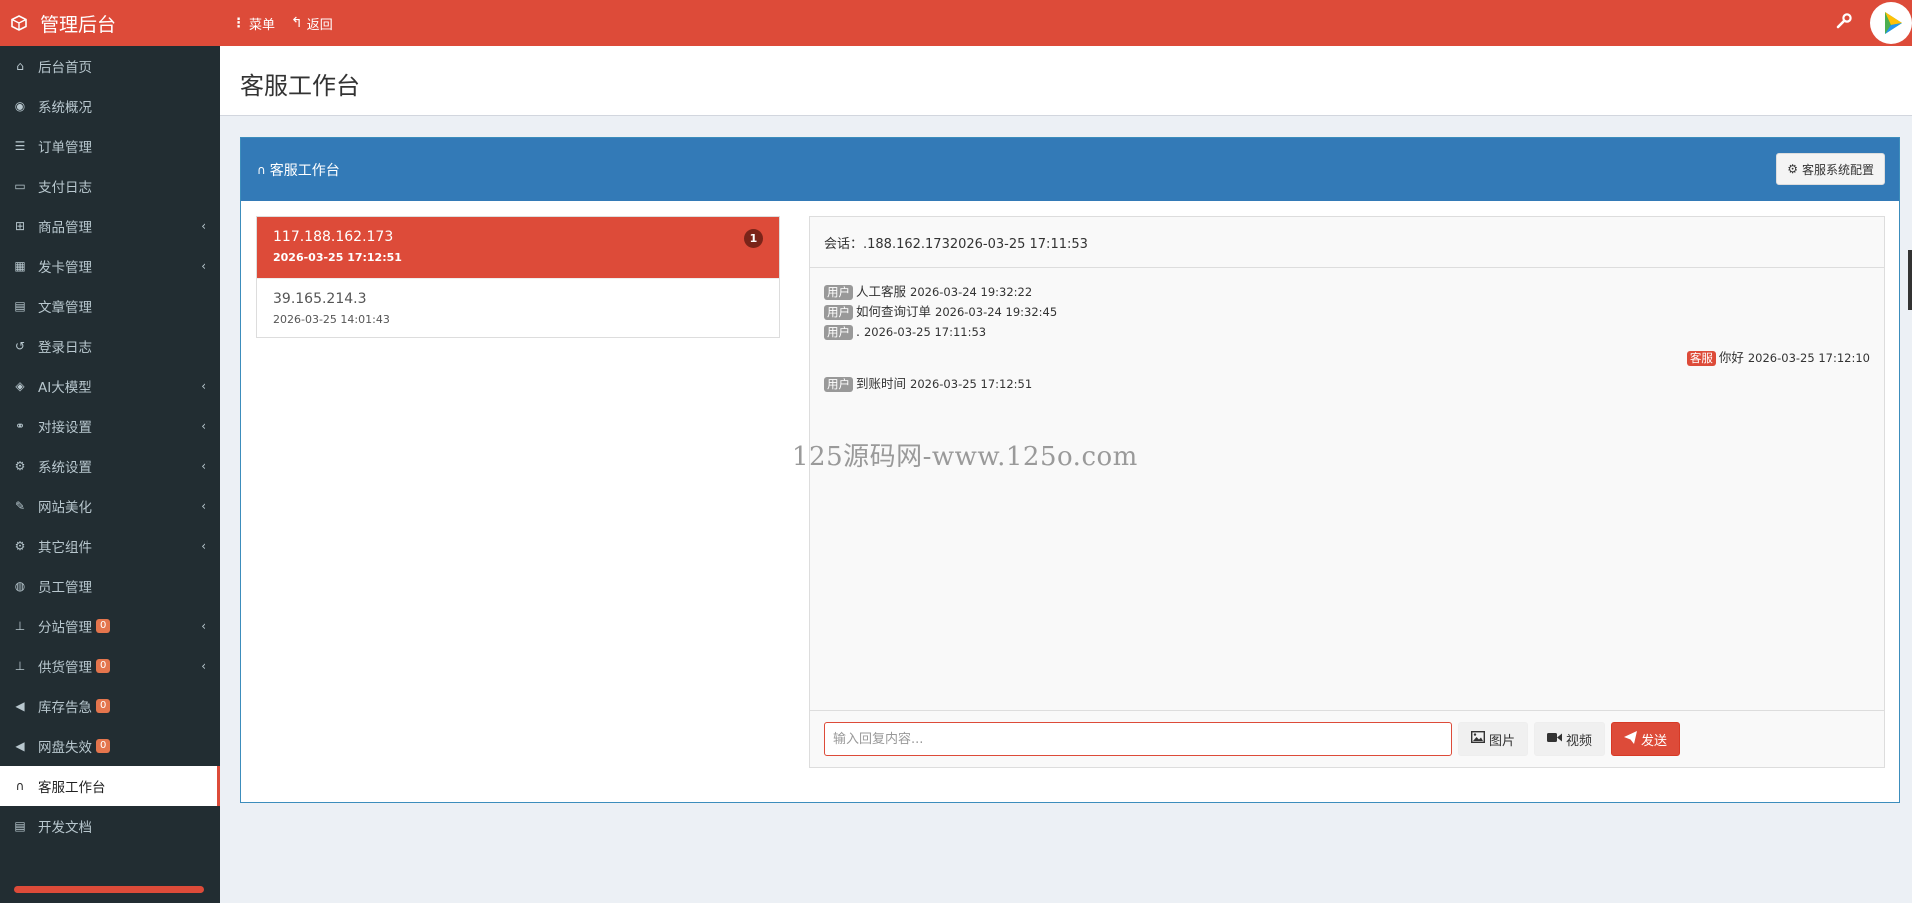 This screenshot has height=903, width=1912. What do you see at coordinates (1701, 358) in the screenshot?
I see `agent-tag: 客服` at bounding box center [1701, 358].